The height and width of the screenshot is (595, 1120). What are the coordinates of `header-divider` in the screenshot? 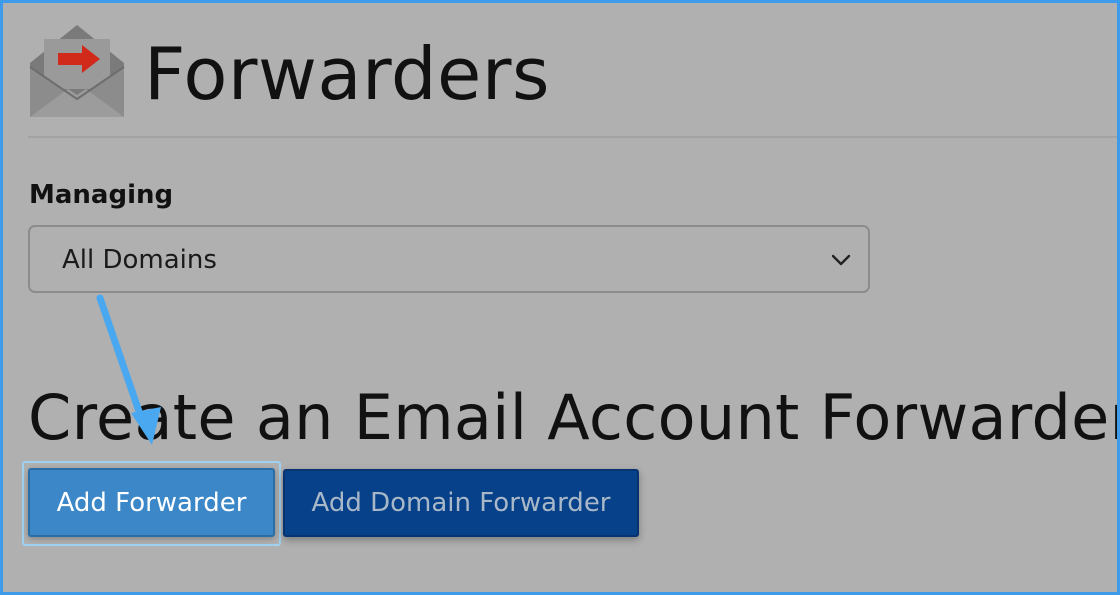 It's located at (572, 137).